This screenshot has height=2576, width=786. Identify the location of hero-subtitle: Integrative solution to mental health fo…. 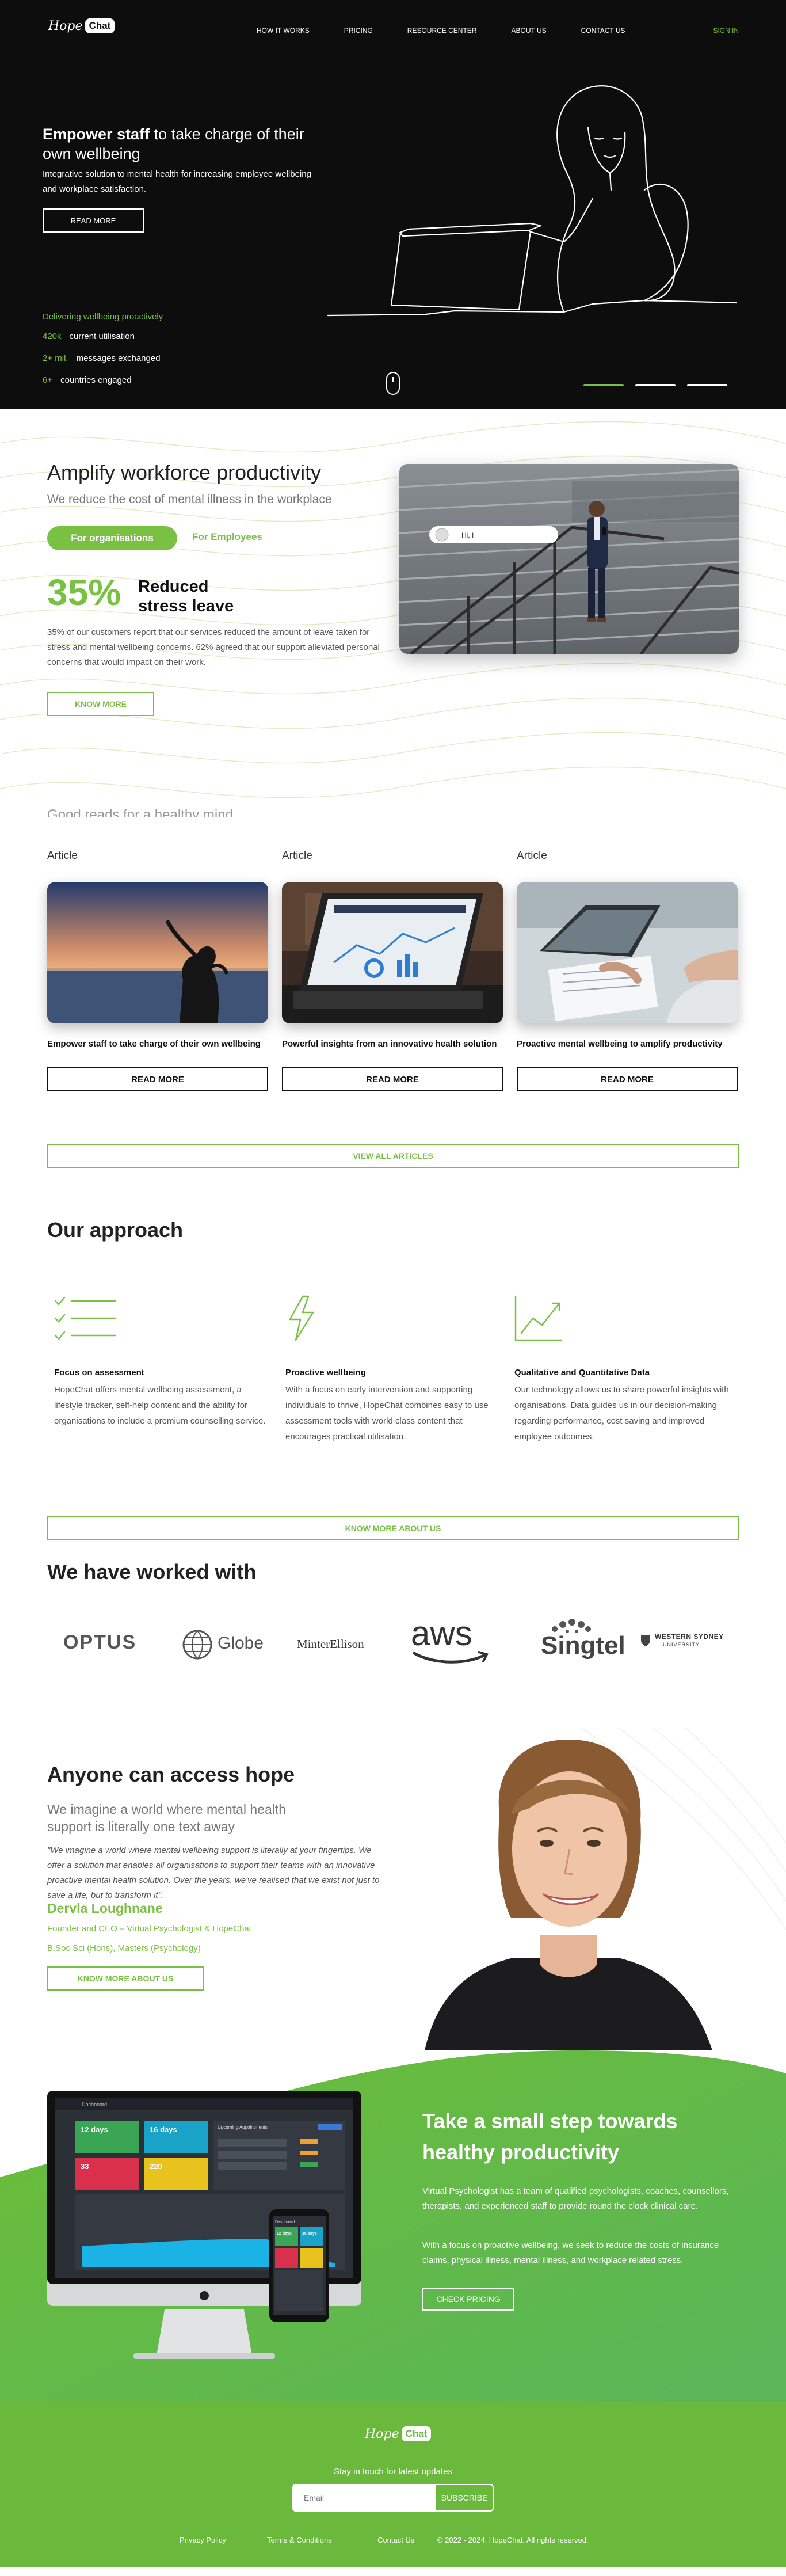
(177, 181).